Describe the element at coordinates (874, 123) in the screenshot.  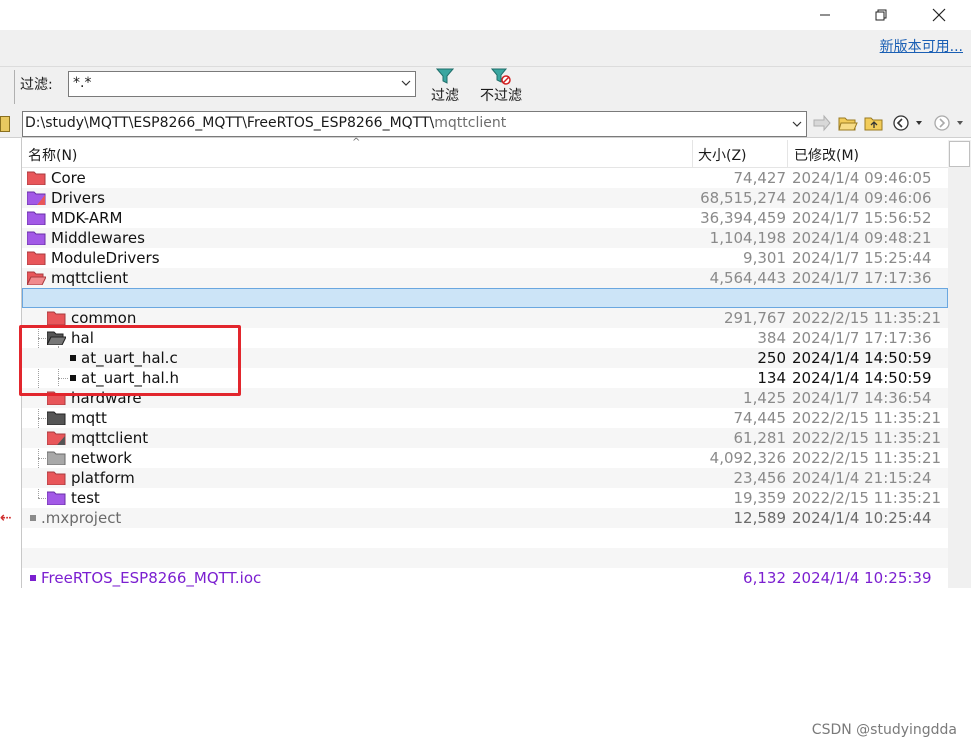
I see `parent-folder-icon` at that location.